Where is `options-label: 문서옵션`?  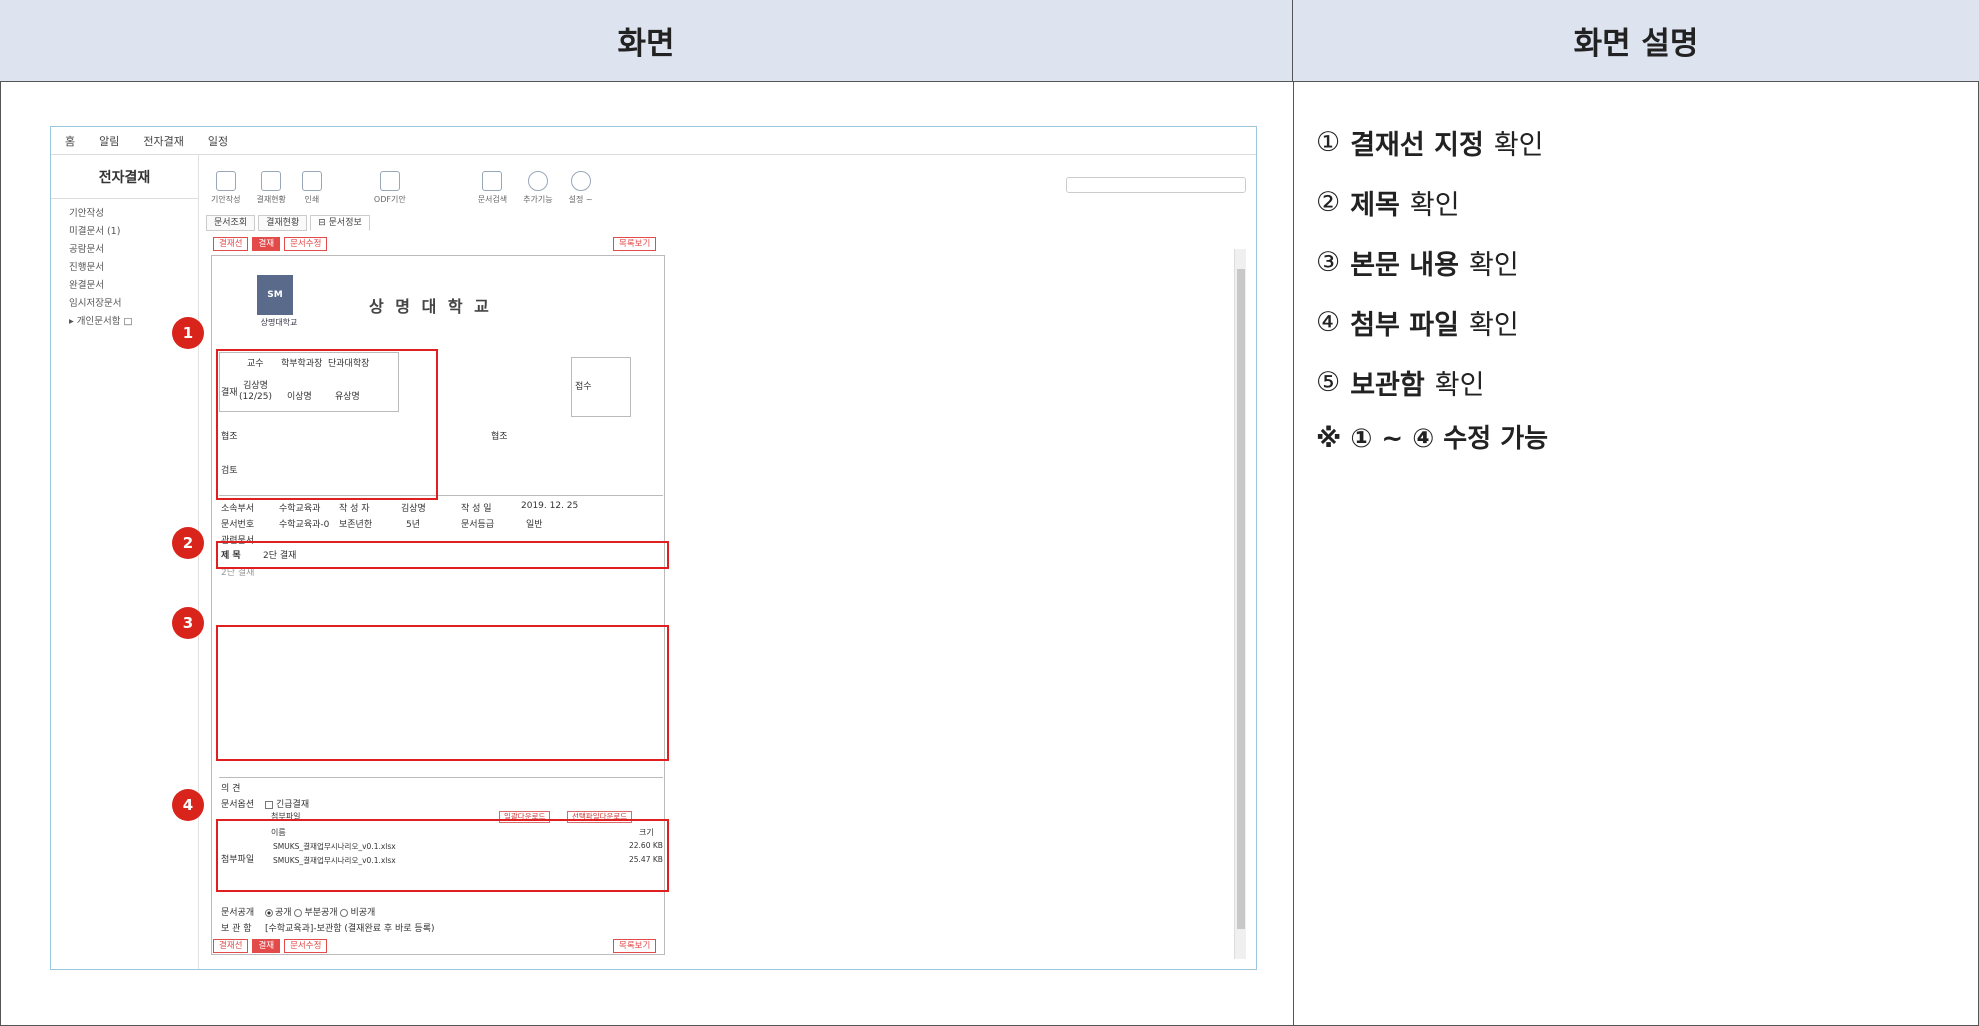
options-label: 문서옵션 is located at coordinates (238, 805).